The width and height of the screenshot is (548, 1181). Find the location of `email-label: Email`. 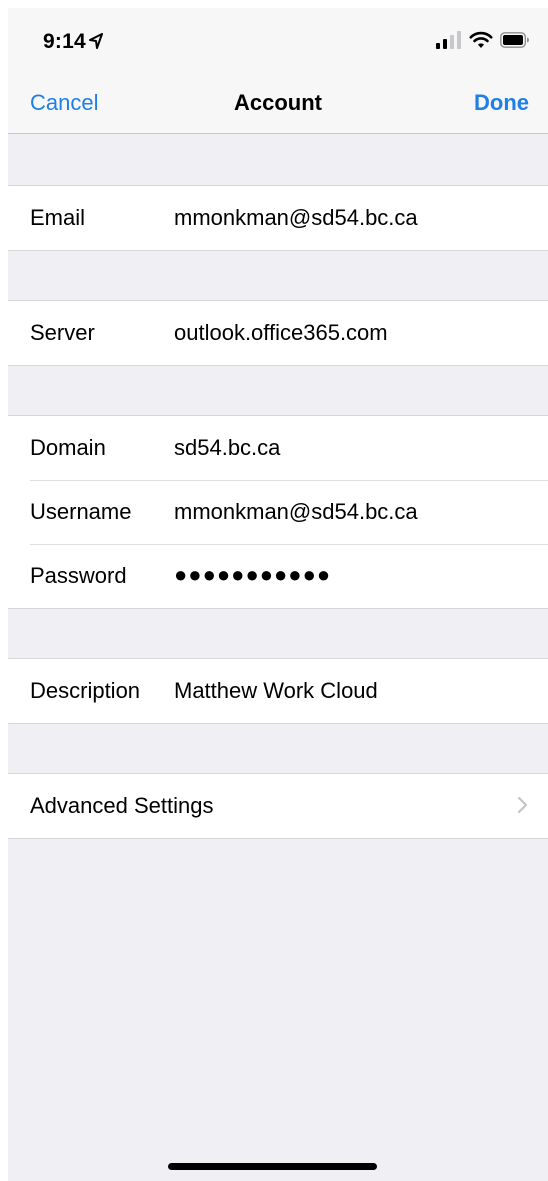

email-label: Email is located at coordinates (58, 217).